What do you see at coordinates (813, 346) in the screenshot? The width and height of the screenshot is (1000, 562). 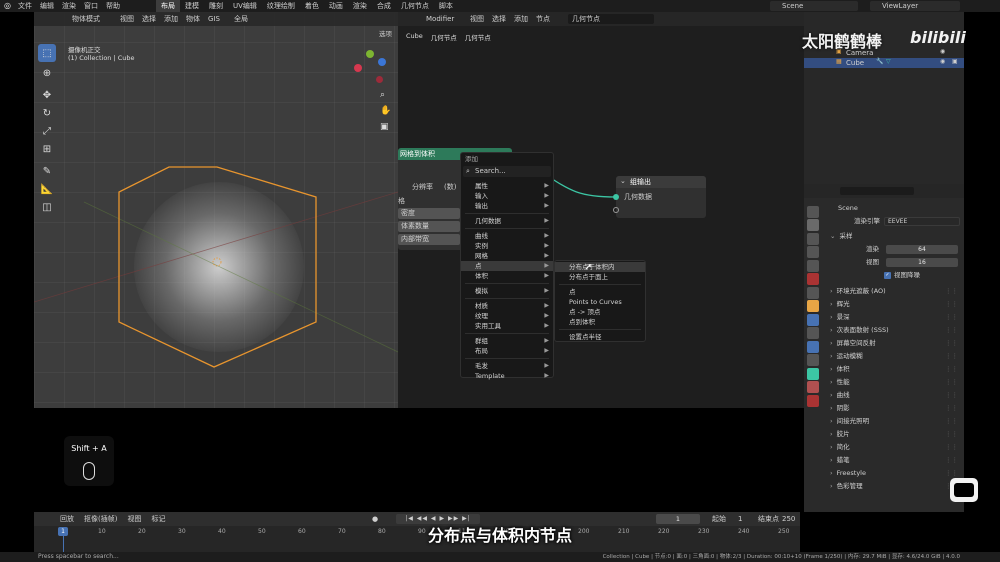 I see `physics-tab-icon` at bounding box center [813, 346].